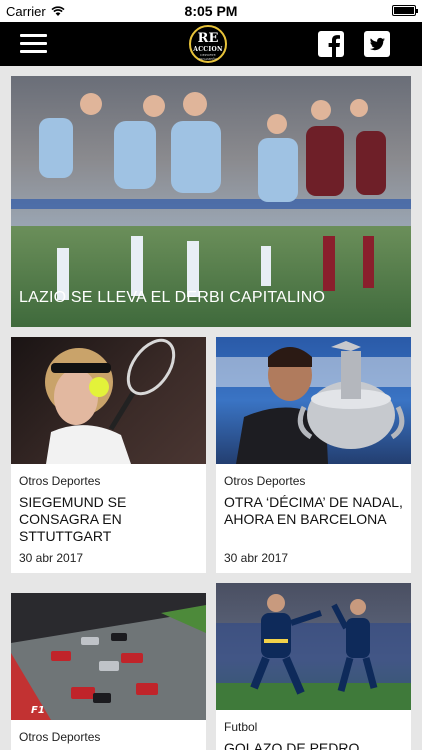 The width and height of the screenshot is (422, 750). What do you see at coordinates (292, 745) in the screenshot?
I see `article-title: GOLAZO DE PEDRO` at bounding box center [292, 745].